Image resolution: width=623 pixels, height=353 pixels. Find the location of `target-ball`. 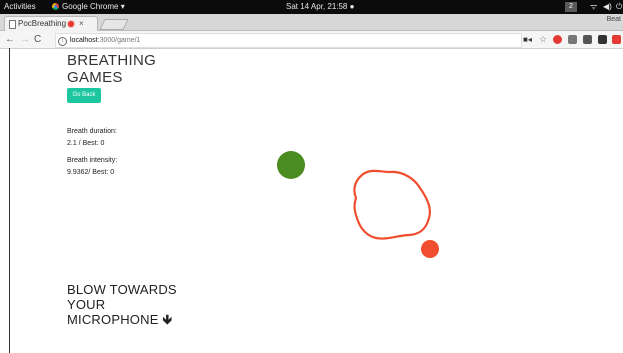

target-ball is located at coordinates (430, 249).